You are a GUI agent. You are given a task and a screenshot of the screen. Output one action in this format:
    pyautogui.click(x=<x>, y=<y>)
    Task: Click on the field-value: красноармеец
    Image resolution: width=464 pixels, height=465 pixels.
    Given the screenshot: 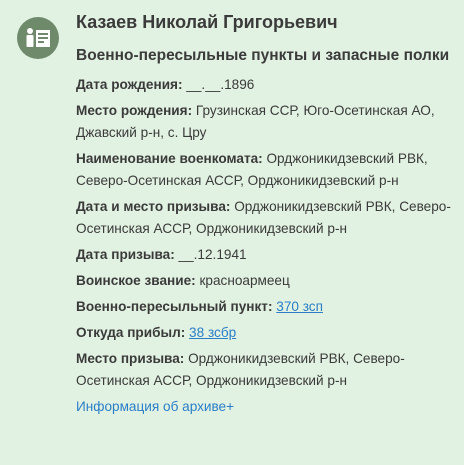 What is the action you would take?
    pyautogui.click(x=244, y=280)
    